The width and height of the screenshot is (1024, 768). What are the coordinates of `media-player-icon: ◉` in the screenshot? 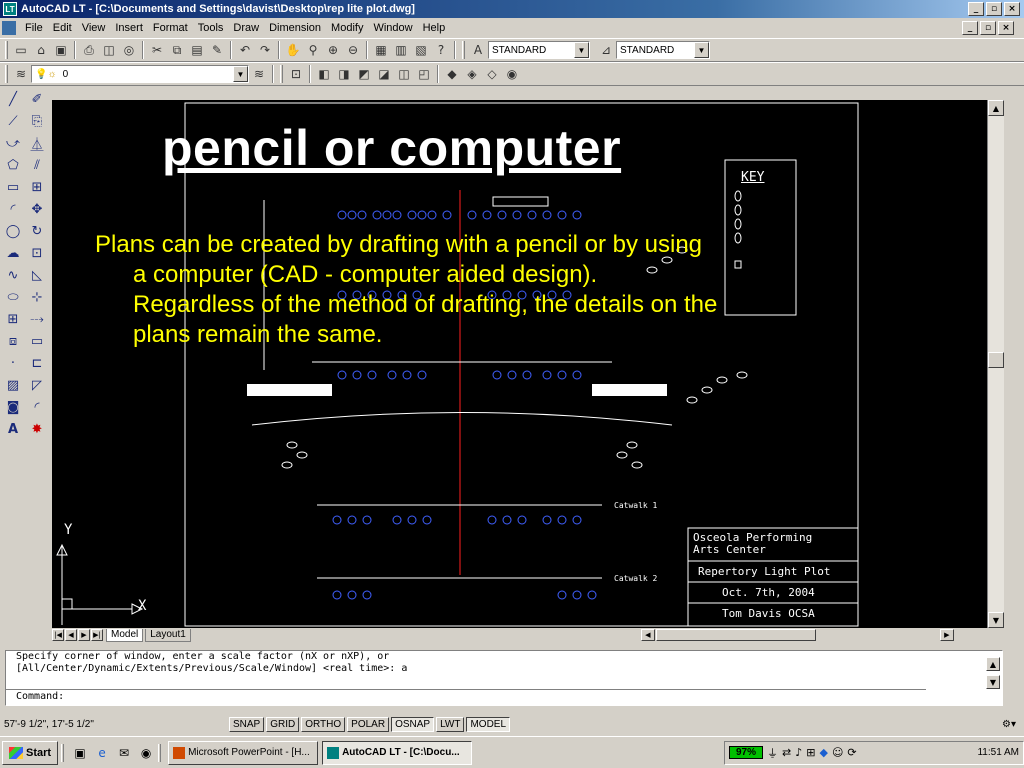 It's located at (146, 753).